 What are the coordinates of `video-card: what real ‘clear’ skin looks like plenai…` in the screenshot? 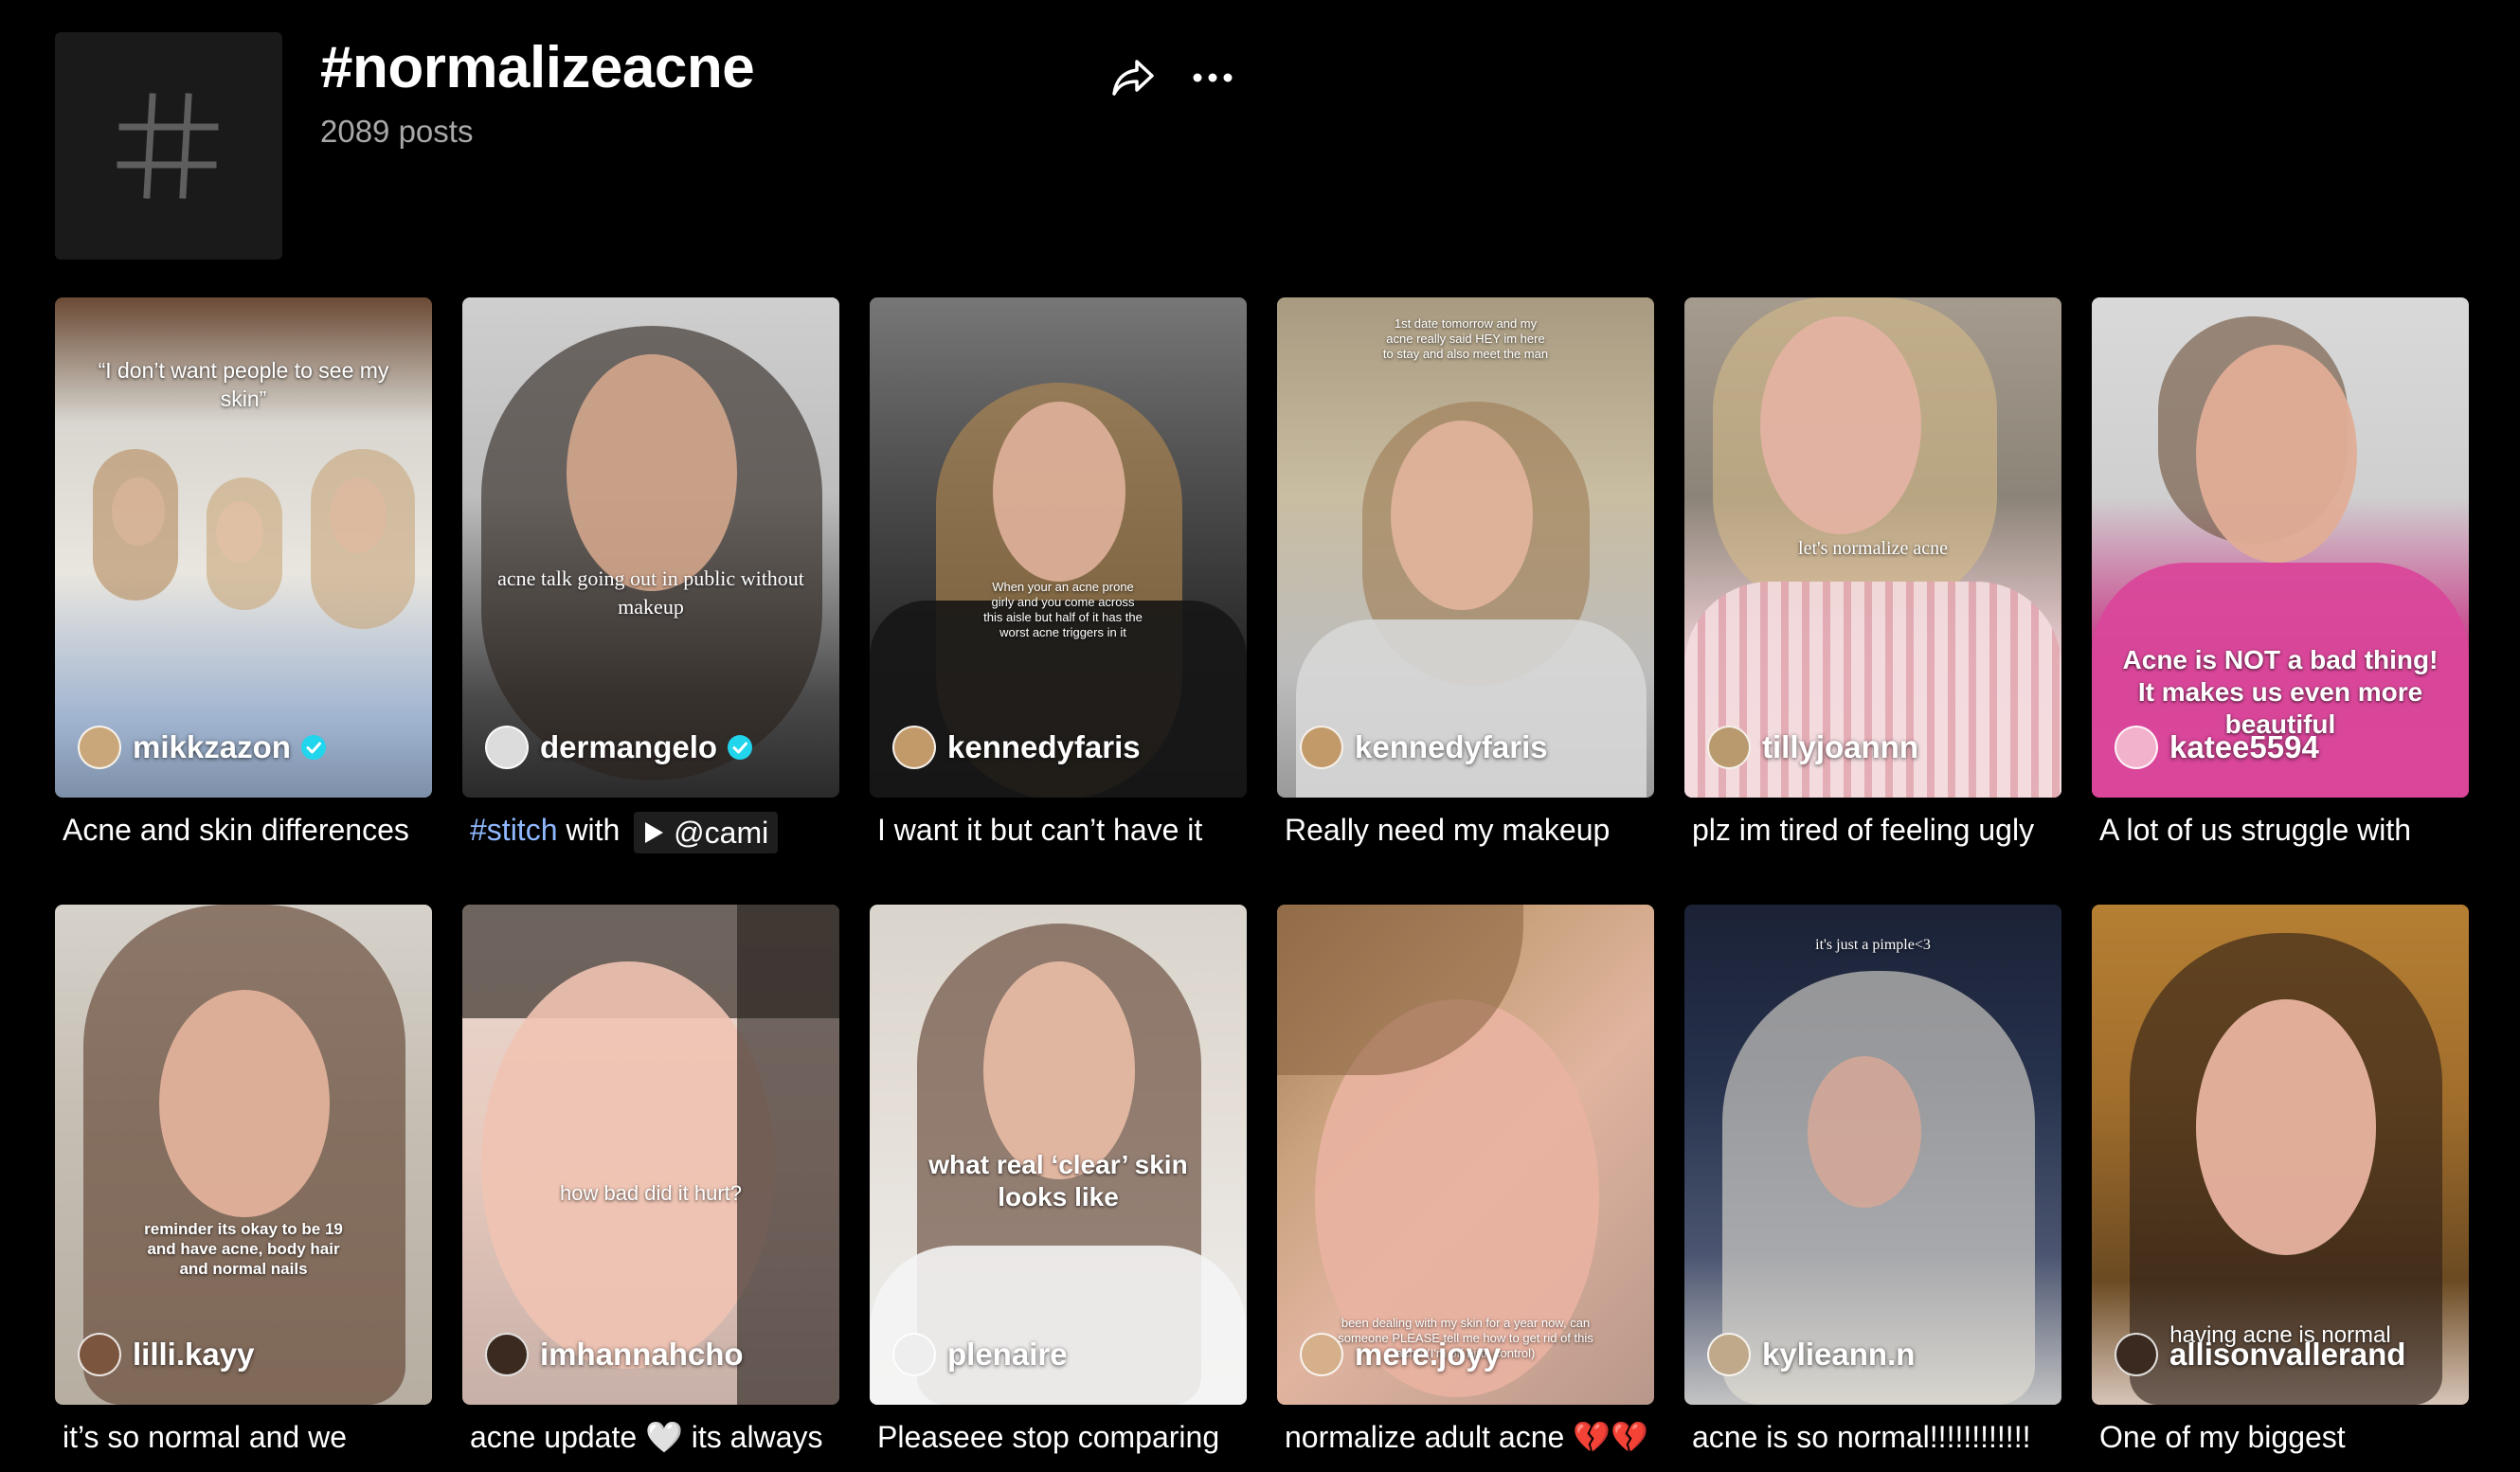 It's located at (1058, 1180).